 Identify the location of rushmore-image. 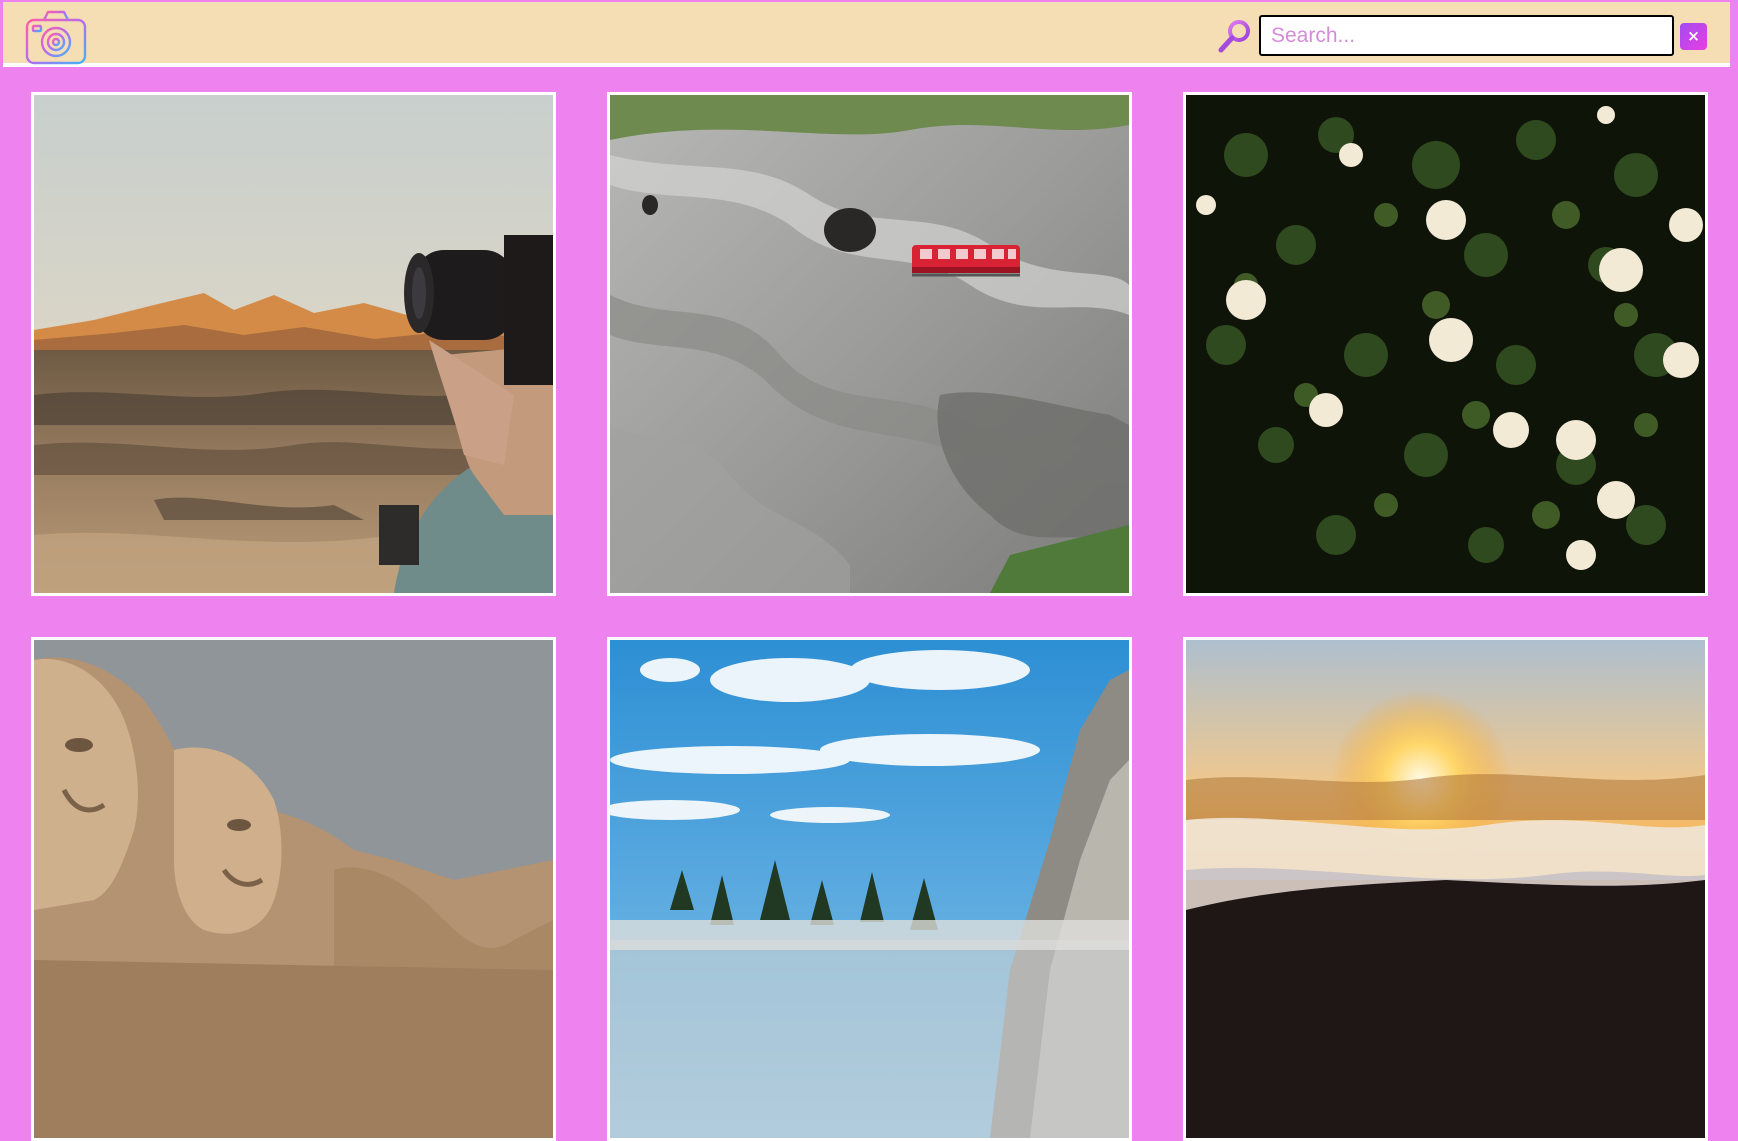
(293, 889).